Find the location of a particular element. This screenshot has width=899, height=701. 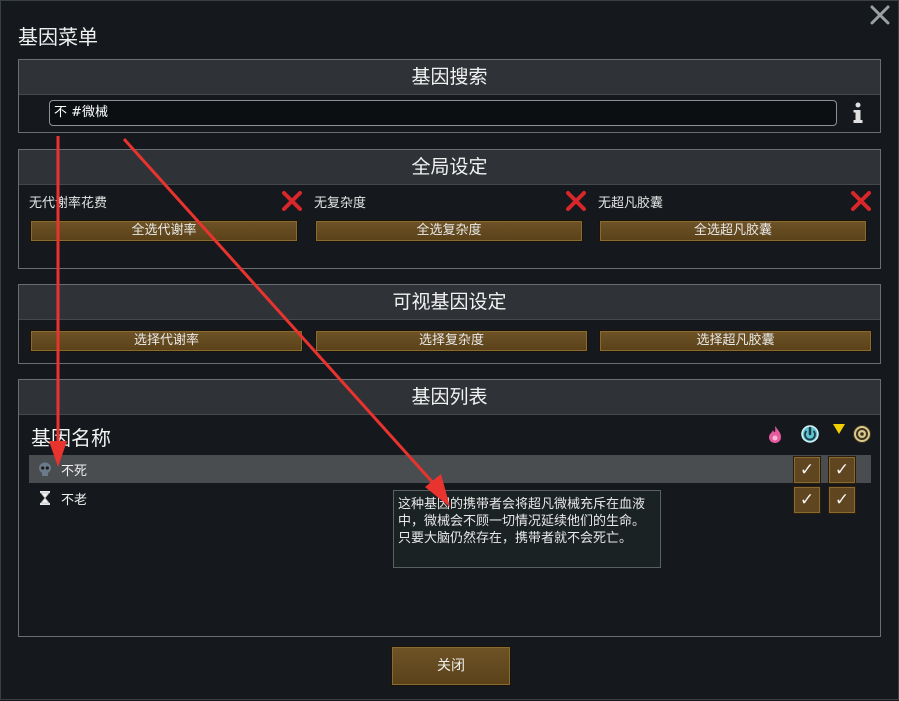

visible-gene-settings-panel: 可视基因设定 选择代谢率 选择复杂度 选择超凡胶囊 is located at coordinates (449, 324).